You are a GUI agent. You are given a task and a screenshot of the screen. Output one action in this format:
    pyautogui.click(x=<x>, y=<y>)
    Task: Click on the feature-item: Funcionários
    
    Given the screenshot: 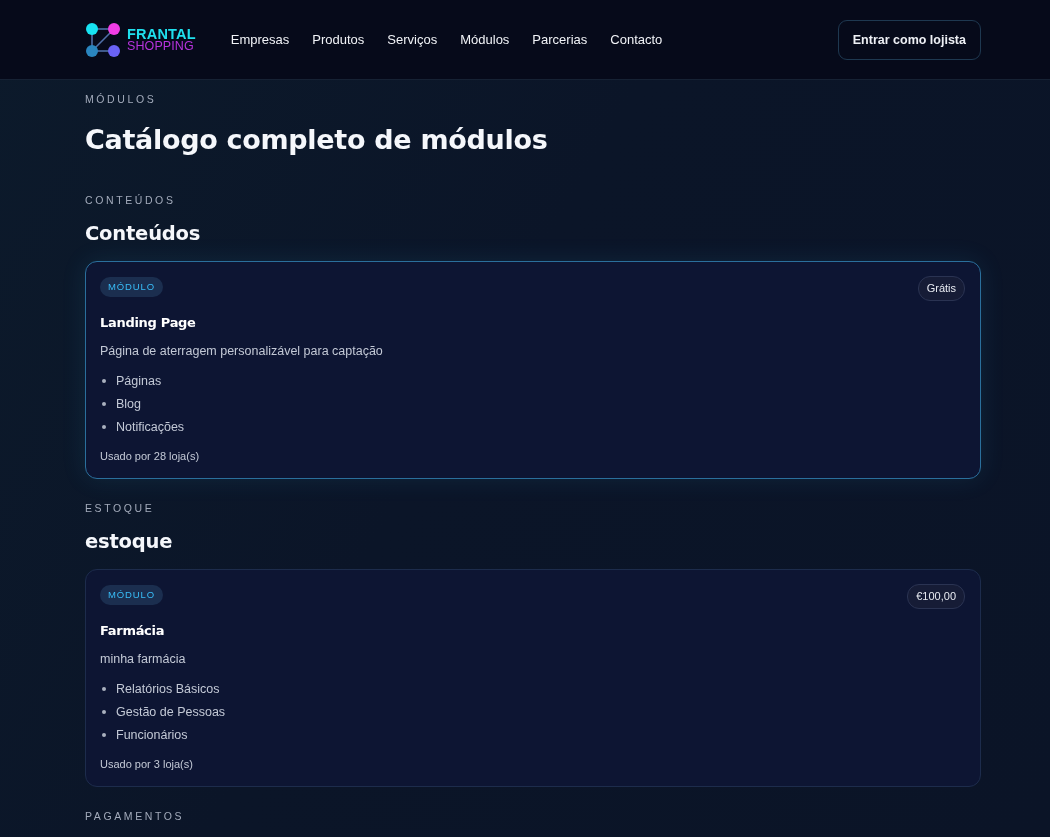 What is the action you would take?
    pyautogui.click(x=152, y=735)
    